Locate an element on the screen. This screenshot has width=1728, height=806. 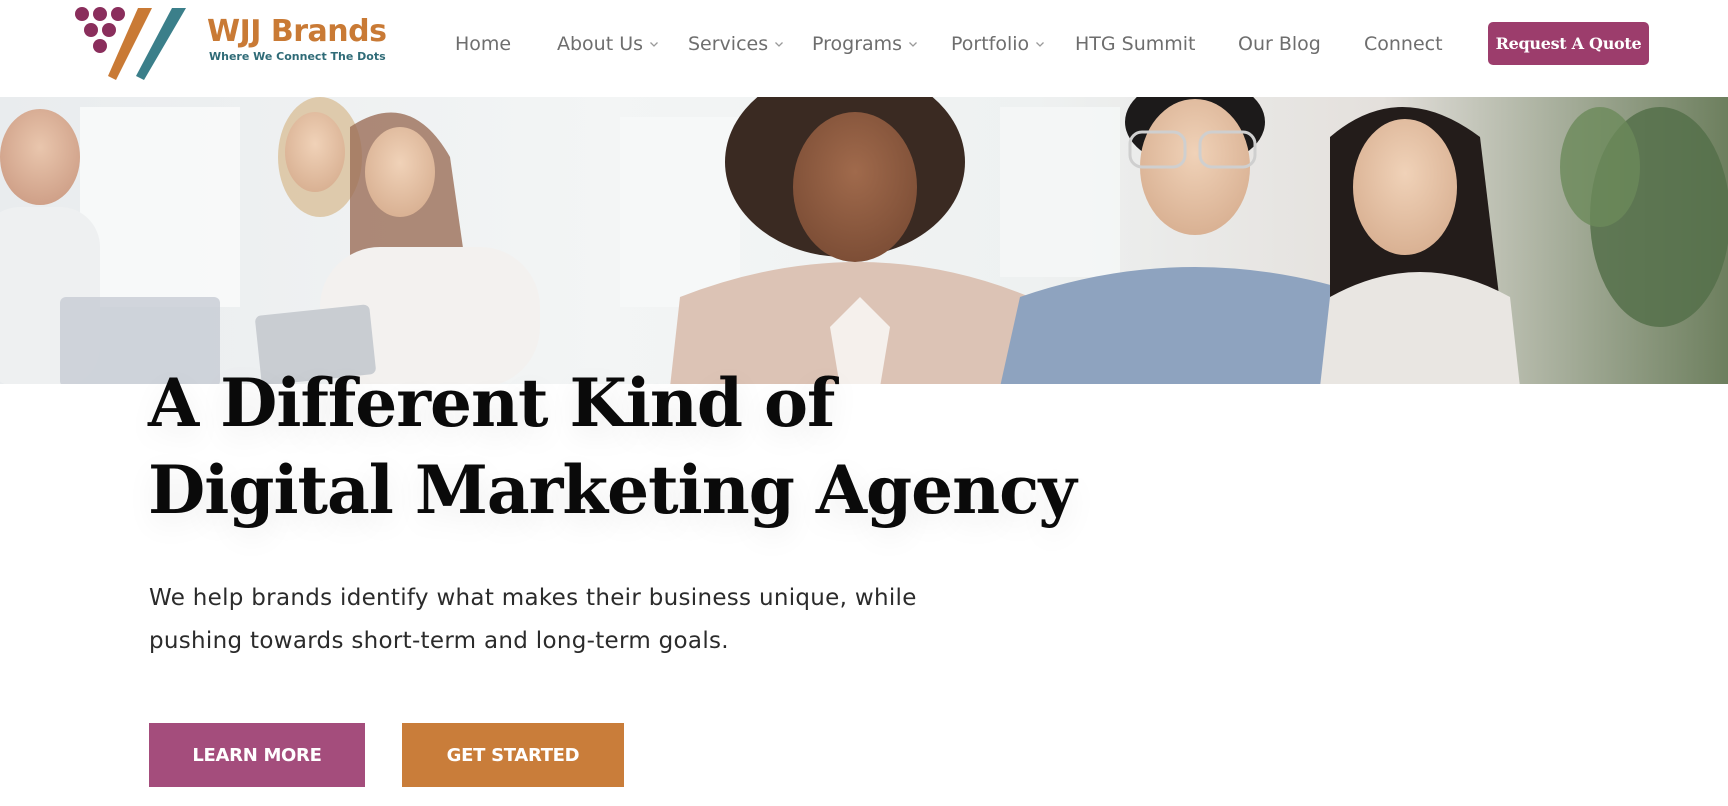
nav-item-label: Home is located at coordinates (483, 44).